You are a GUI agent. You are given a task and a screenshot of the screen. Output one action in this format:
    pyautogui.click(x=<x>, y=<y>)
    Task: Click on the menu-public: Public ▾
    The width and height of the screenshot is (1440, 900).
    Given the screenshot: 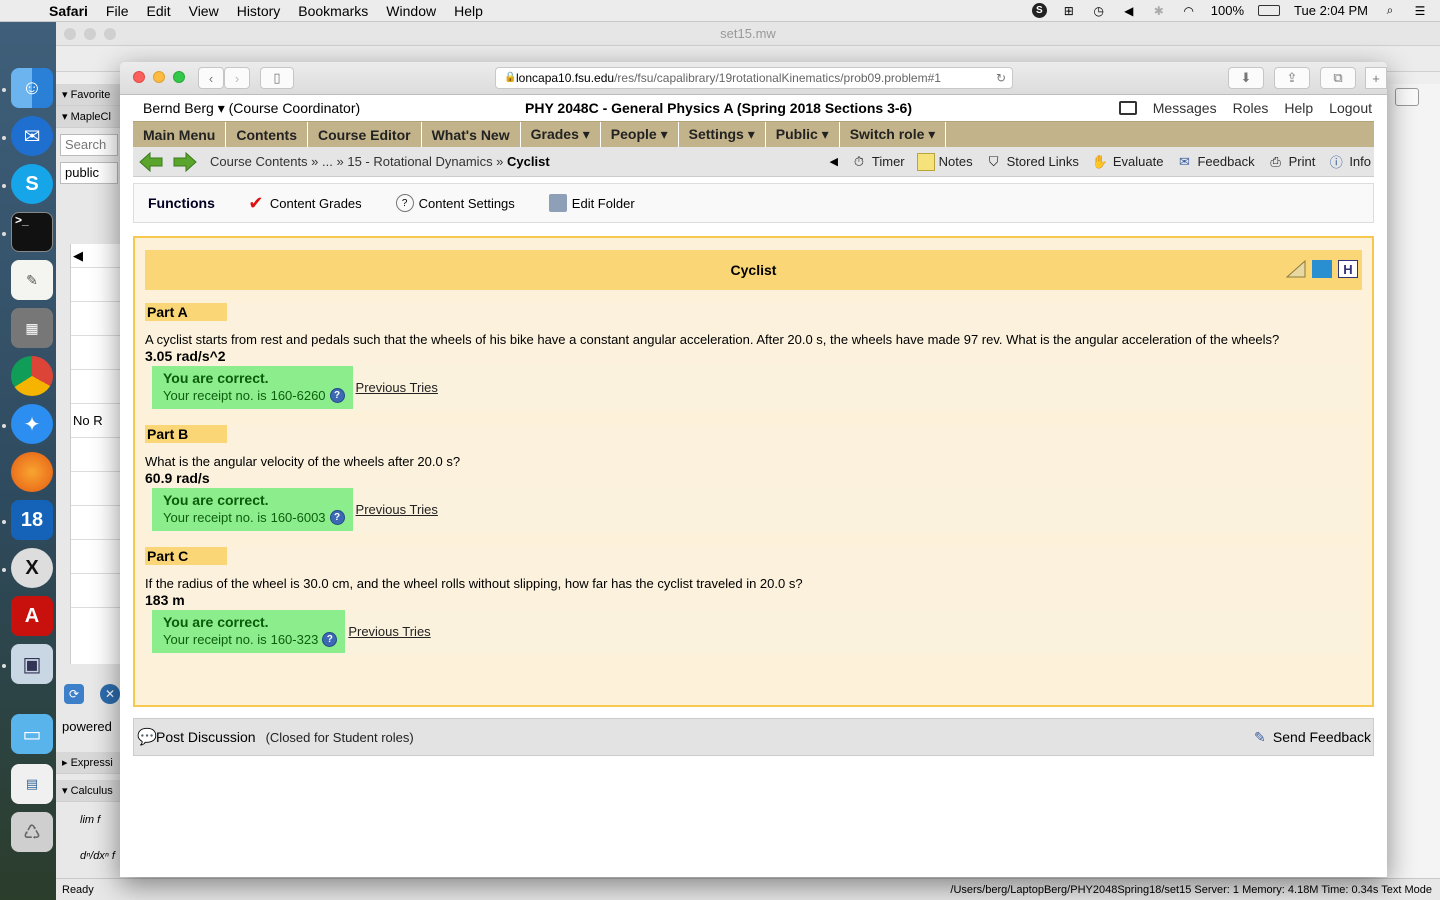 What is the action you would take?
    pyautogui.click(x=803, y=134)
    